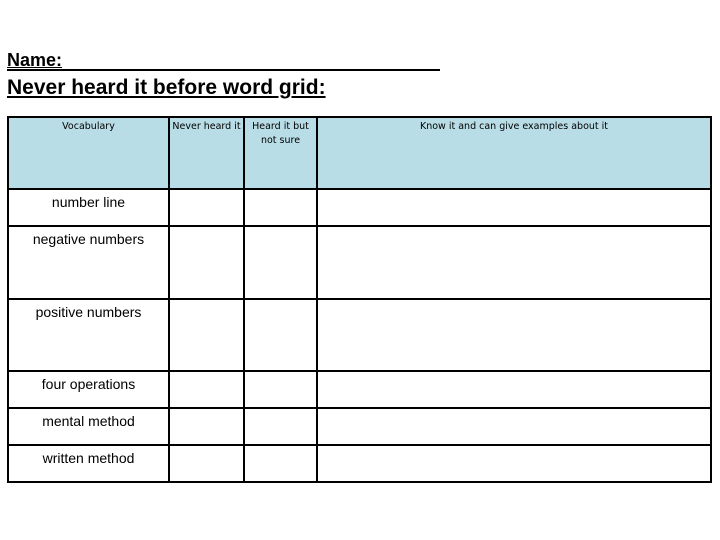 This screenshot has height=540, width=720. Describe the element at coordinates (88, 262) in the screenshot. I see `vocabulary-cell: negative numbers` at that location.